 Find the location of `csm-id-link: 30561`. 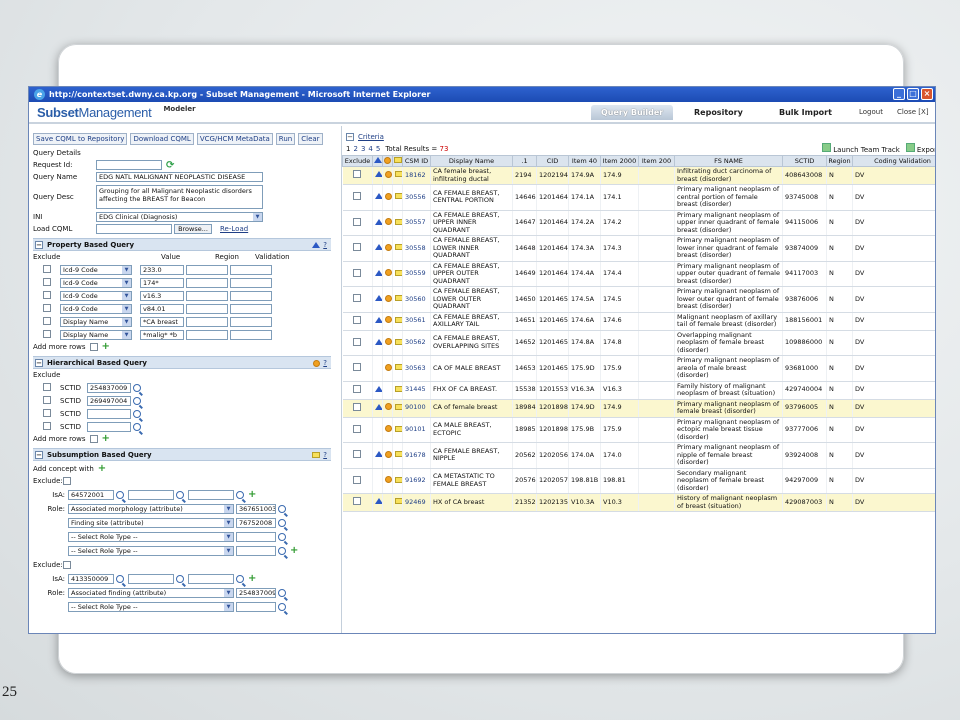

csm-id-link: 30561 is located at coordinates (416, 321).